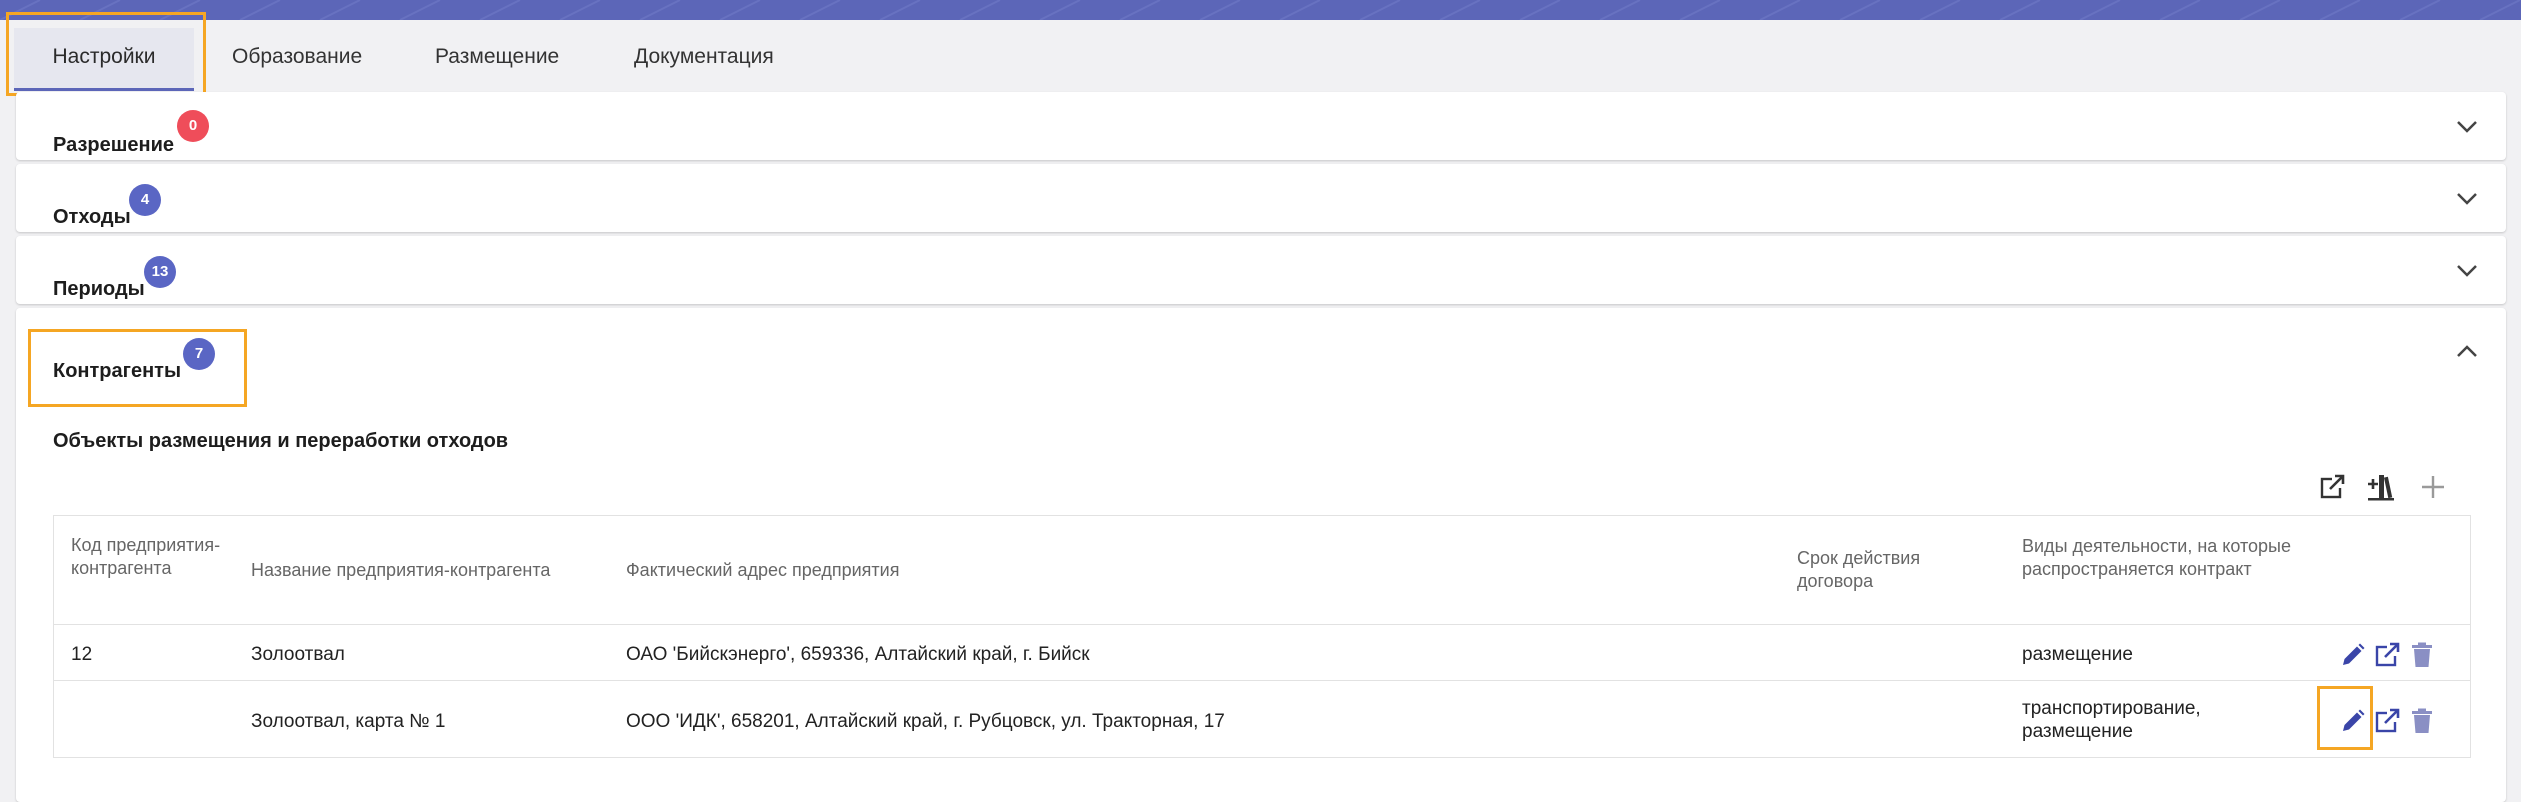 This screenshot has height=802, width=2521. Describe the element at coordinates (2111, 720) in the screenshot. I see `cell-activity: транспортирование, размещение` at that location.